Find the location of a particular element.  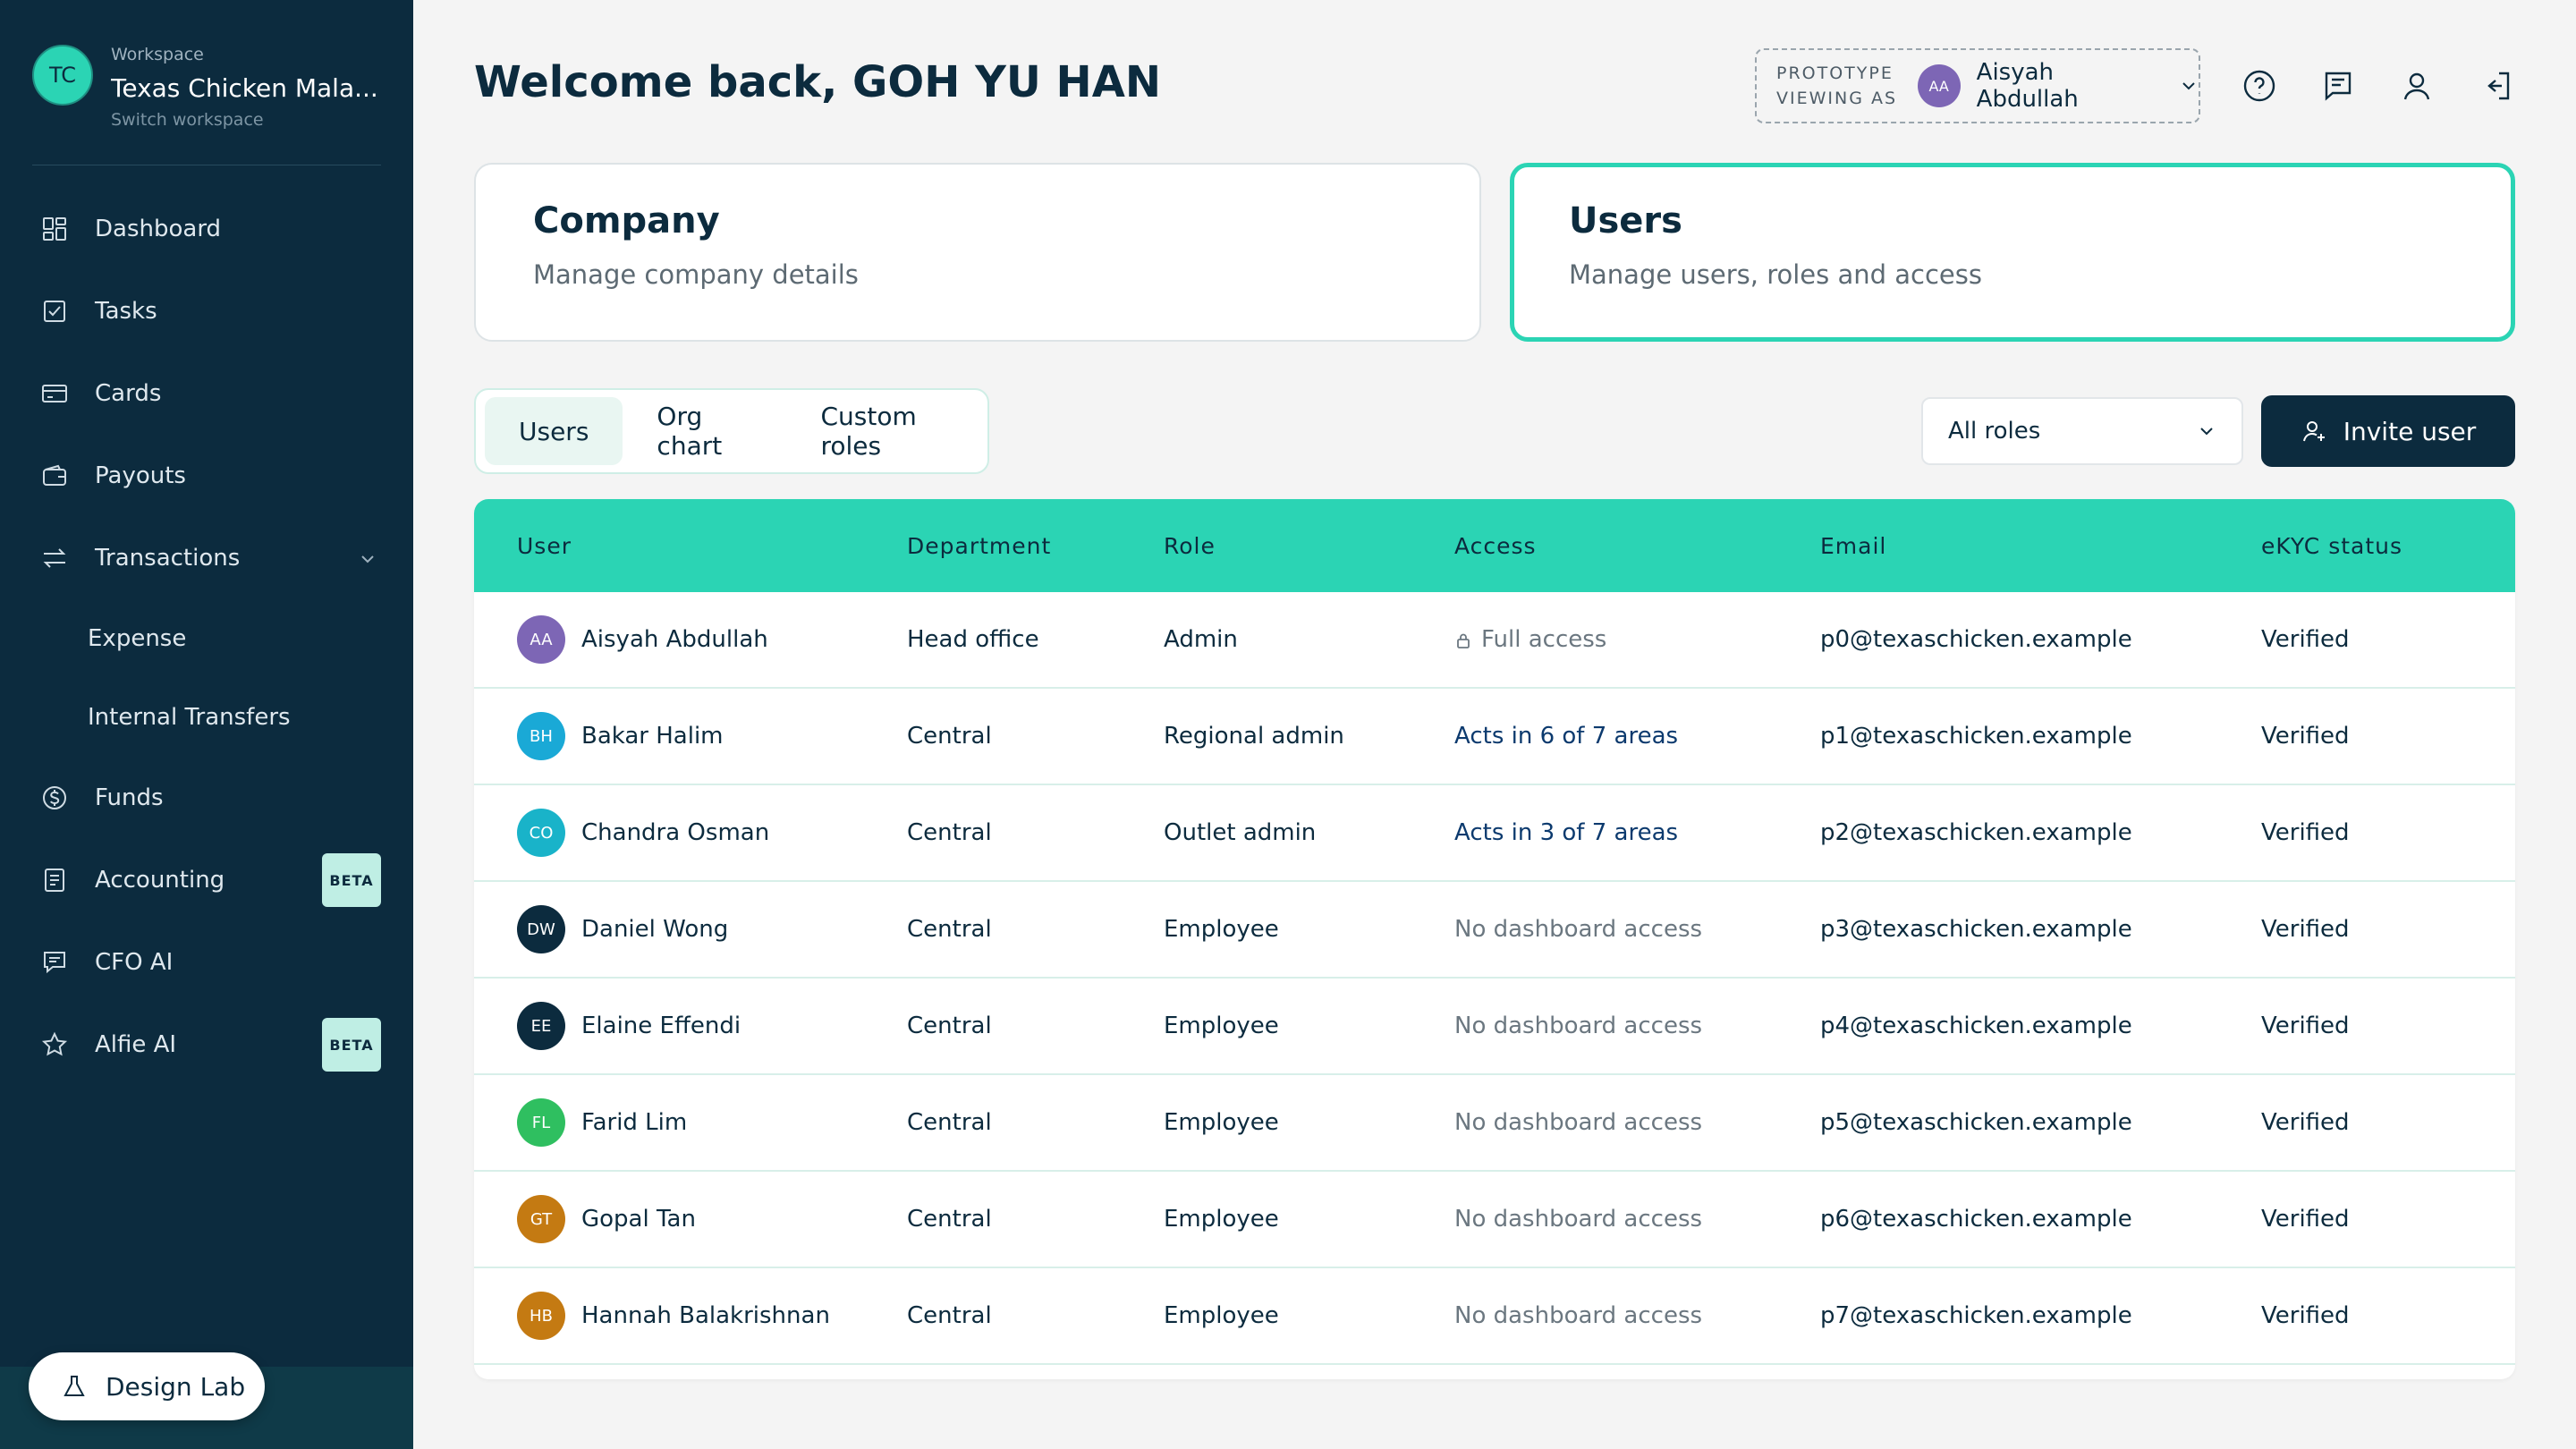

sidebar-item-expense: Expense is located at coordinates (206, 638).